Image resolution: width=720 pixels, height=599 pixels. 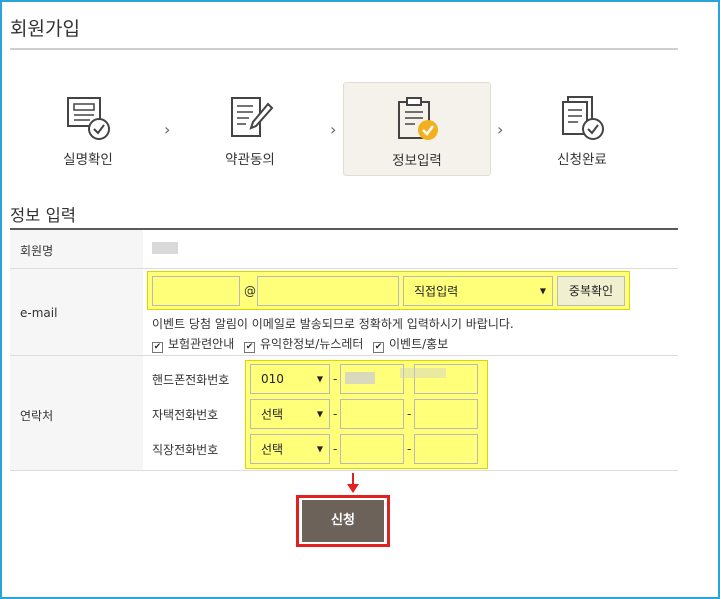 I want to click on email-local-input, so click(x=196, y=291).